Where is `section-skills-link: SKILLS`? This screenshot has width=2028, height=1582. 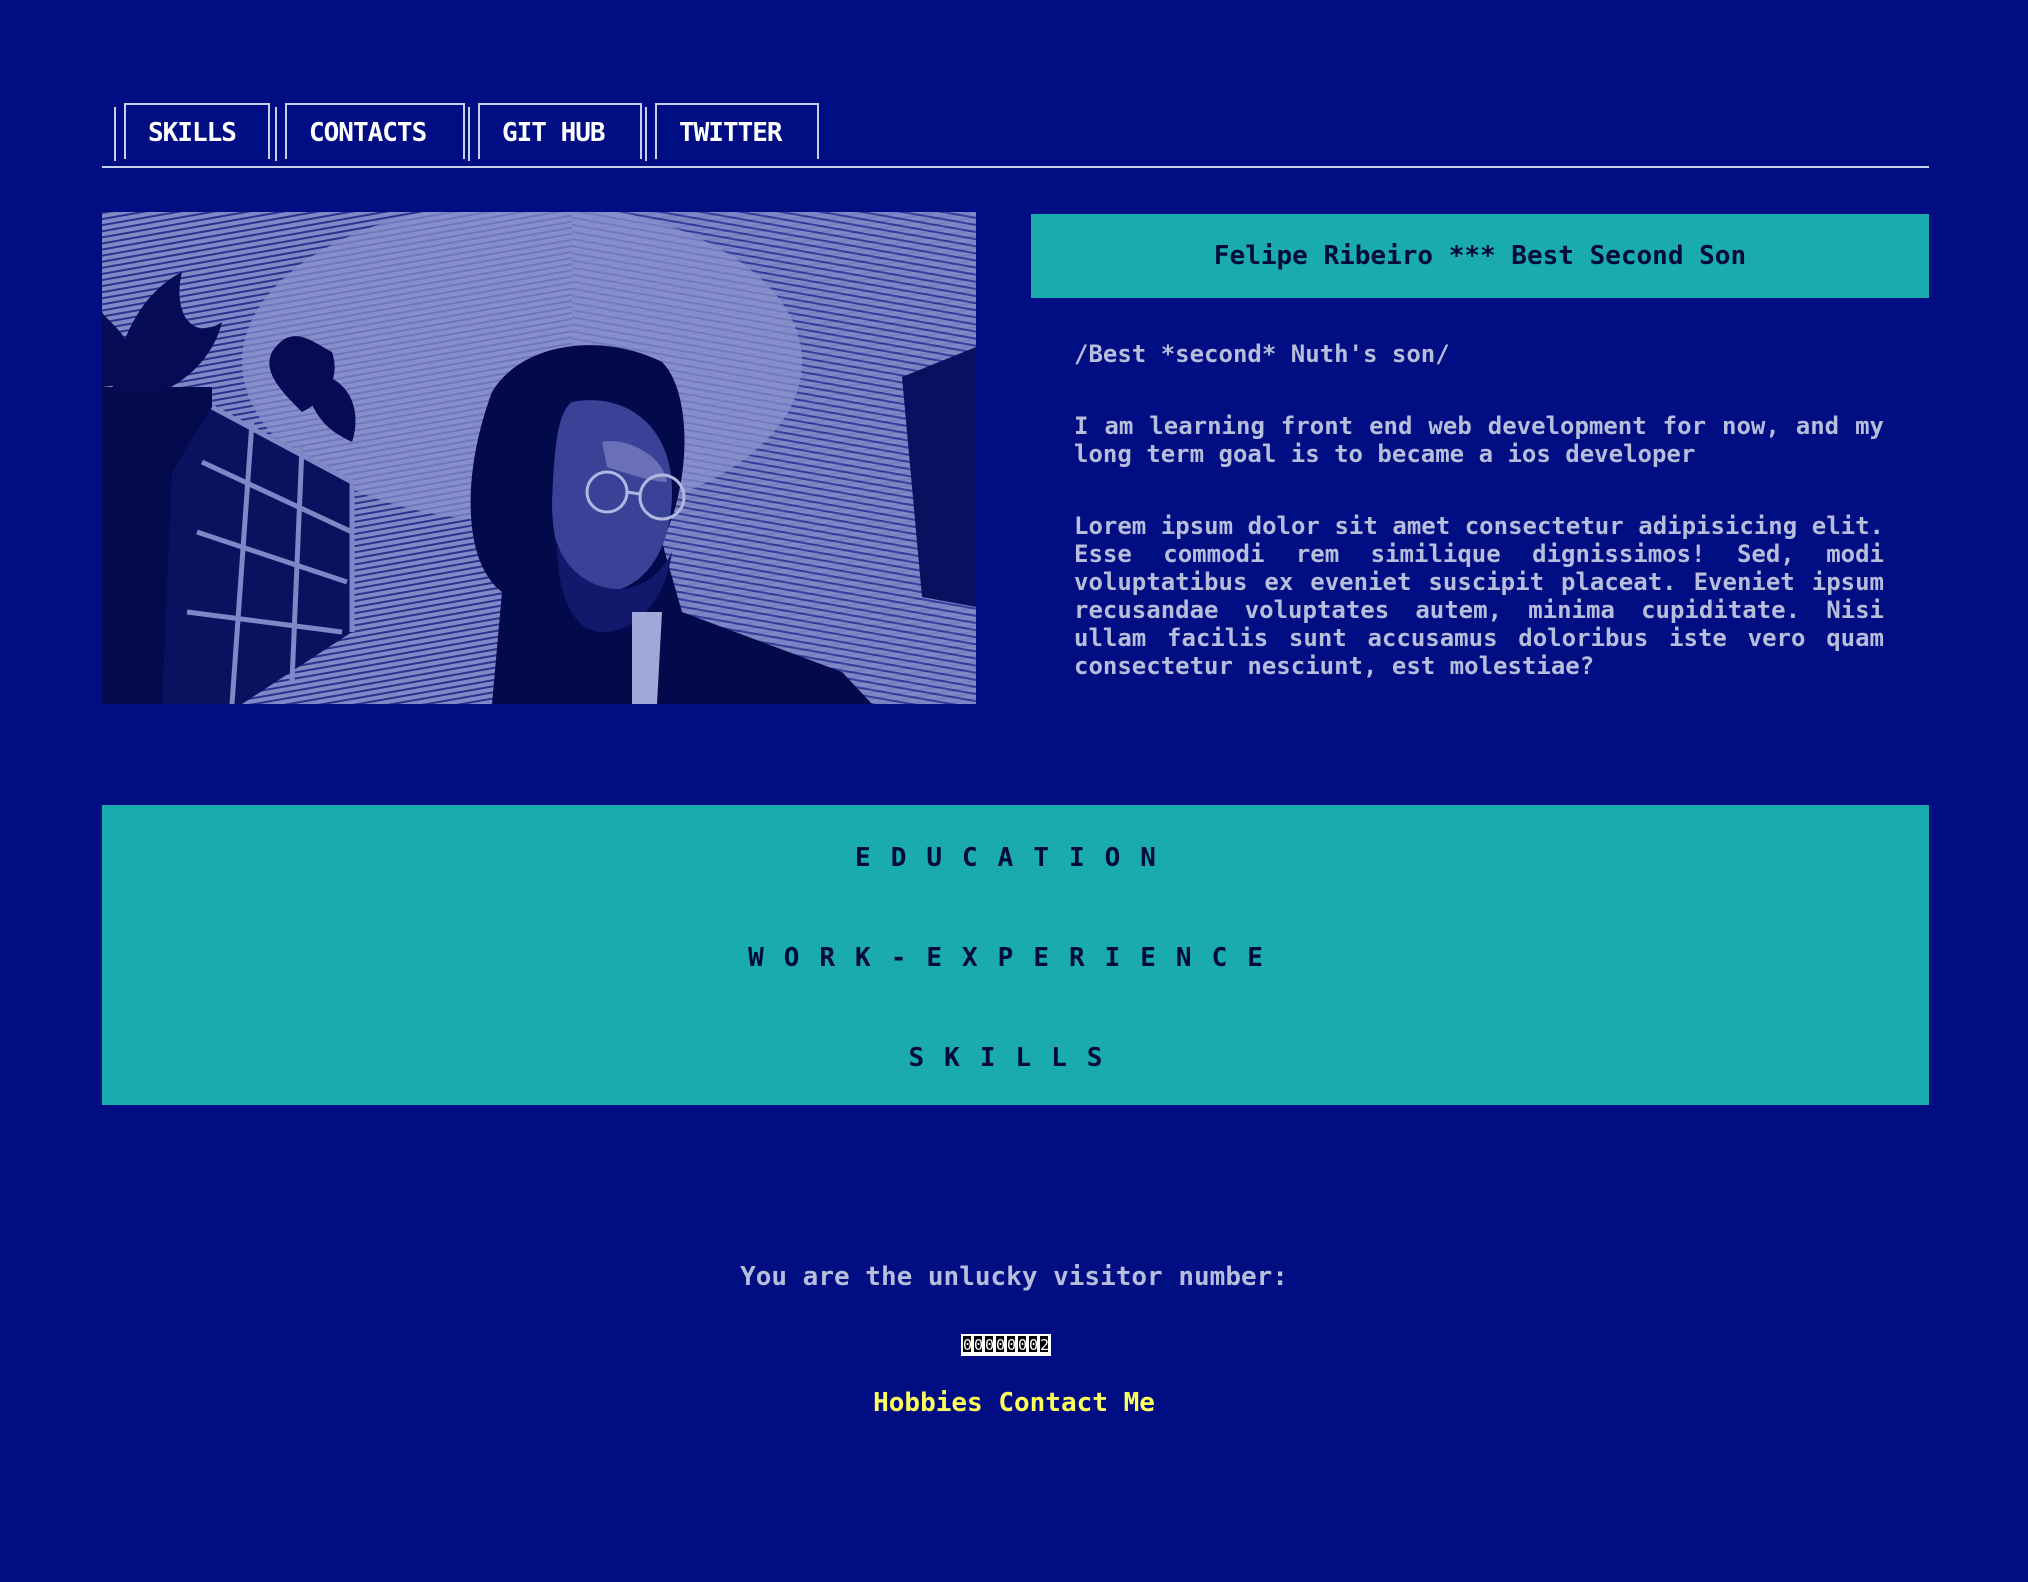
section-skills-link: SKILLS is located at coordinates (1015, 1058).